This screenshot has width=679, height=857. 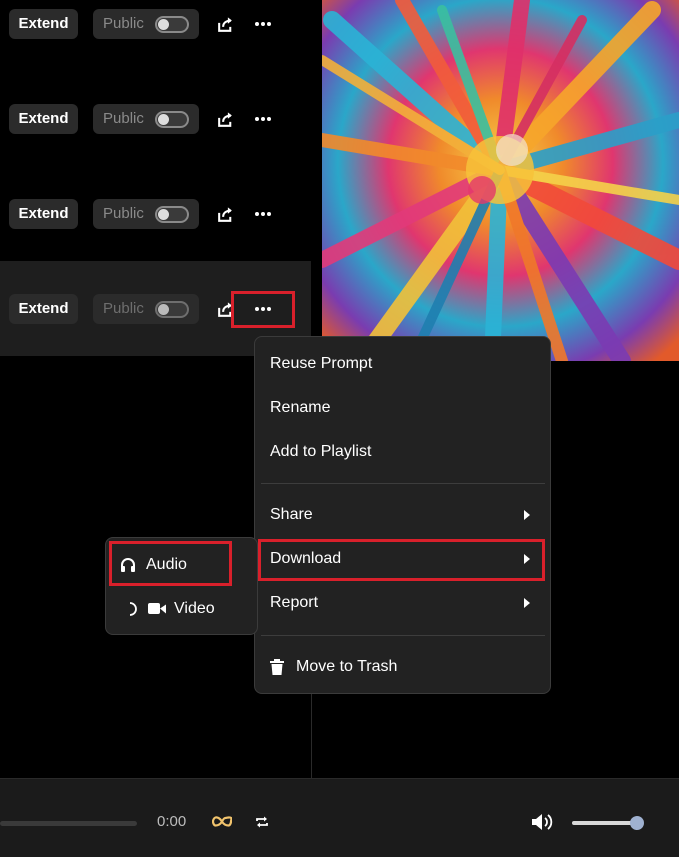 I want to click on repeat-icon, so click(x=262, y=822).